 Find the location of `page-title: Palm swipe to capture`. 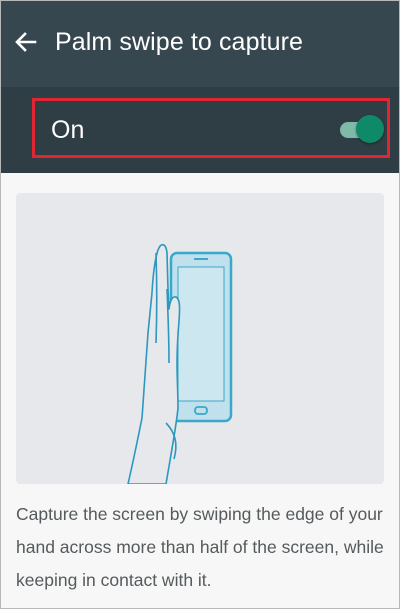

page-title: Palm swipe to capture is located at coordinates (179, 42).